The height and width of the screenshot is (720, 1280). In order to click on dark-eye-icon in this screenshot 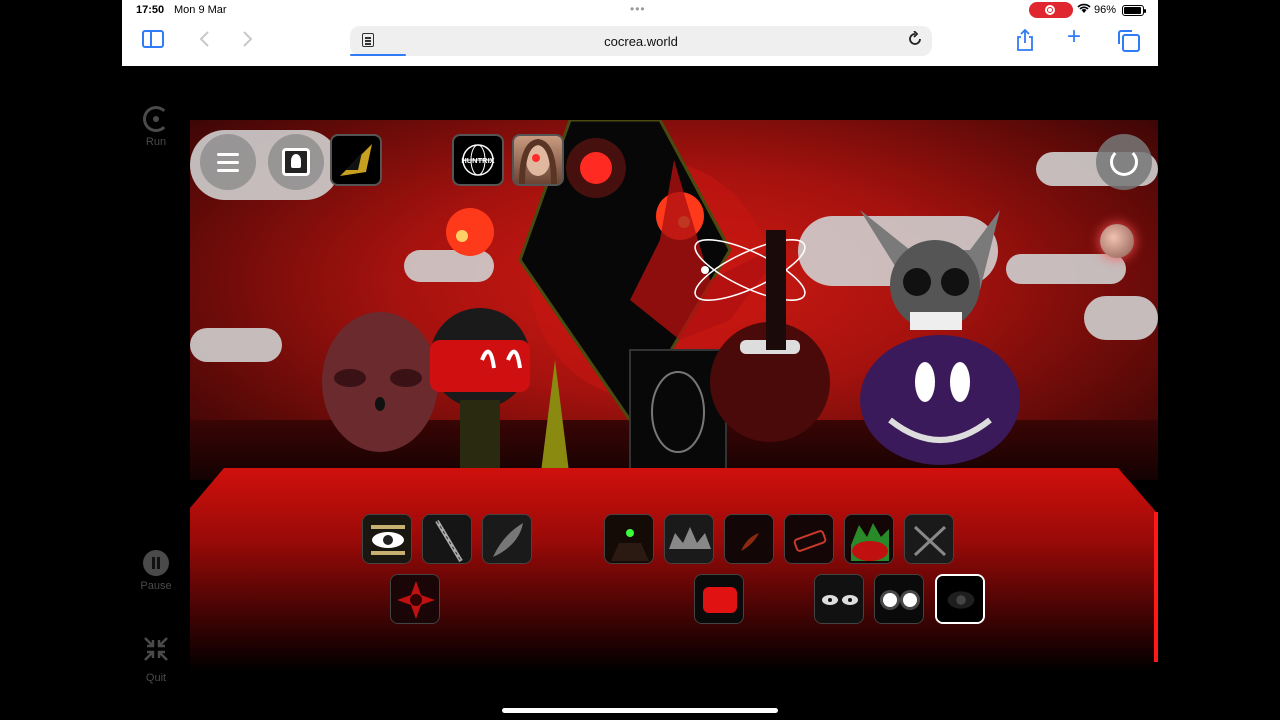, I will do `click(960, 599)`.